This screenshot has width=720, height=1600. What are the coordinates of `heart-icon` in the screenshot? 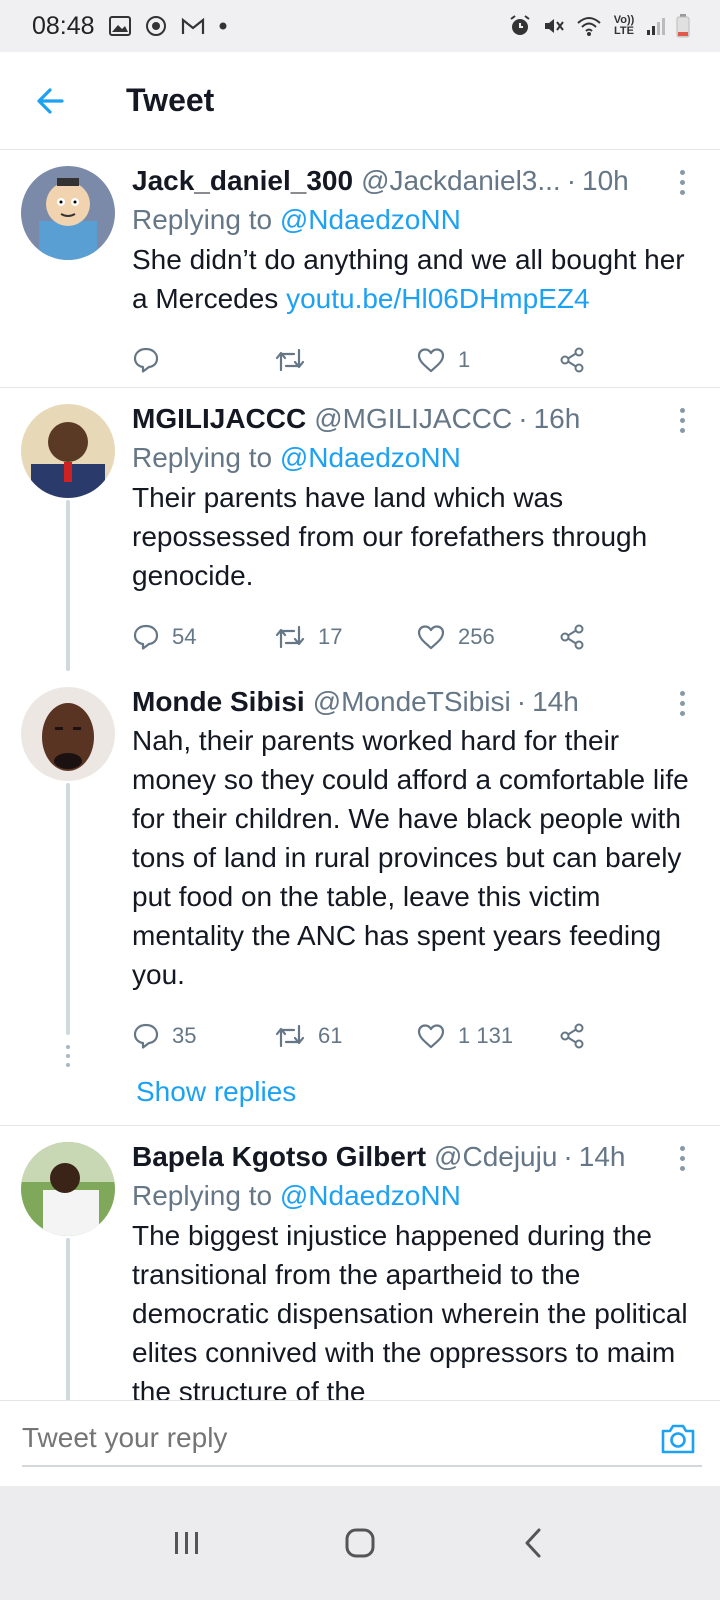 It's located at (431, 360).